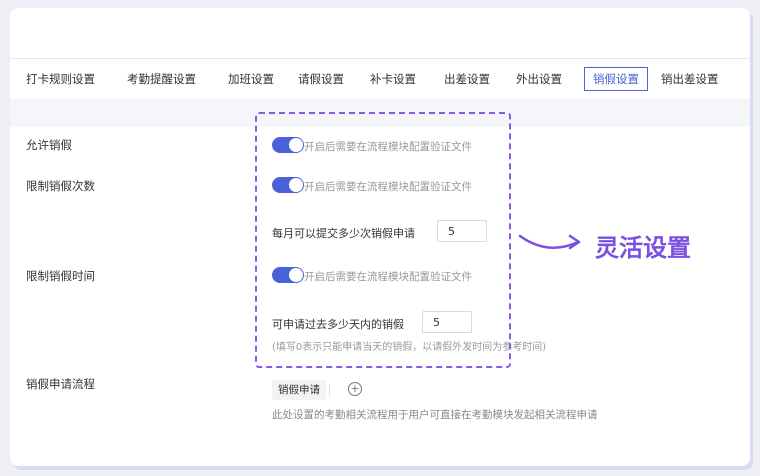  What do you see at coordinates (329, 390) in the screenshot?
I see `tag-divider` at bounding box center [329, 390].